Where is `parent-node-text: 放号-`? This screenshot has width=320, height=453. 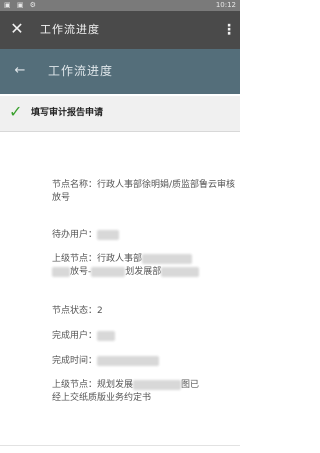
parent-node-text: 放号- is located at coordinates (81, 272).